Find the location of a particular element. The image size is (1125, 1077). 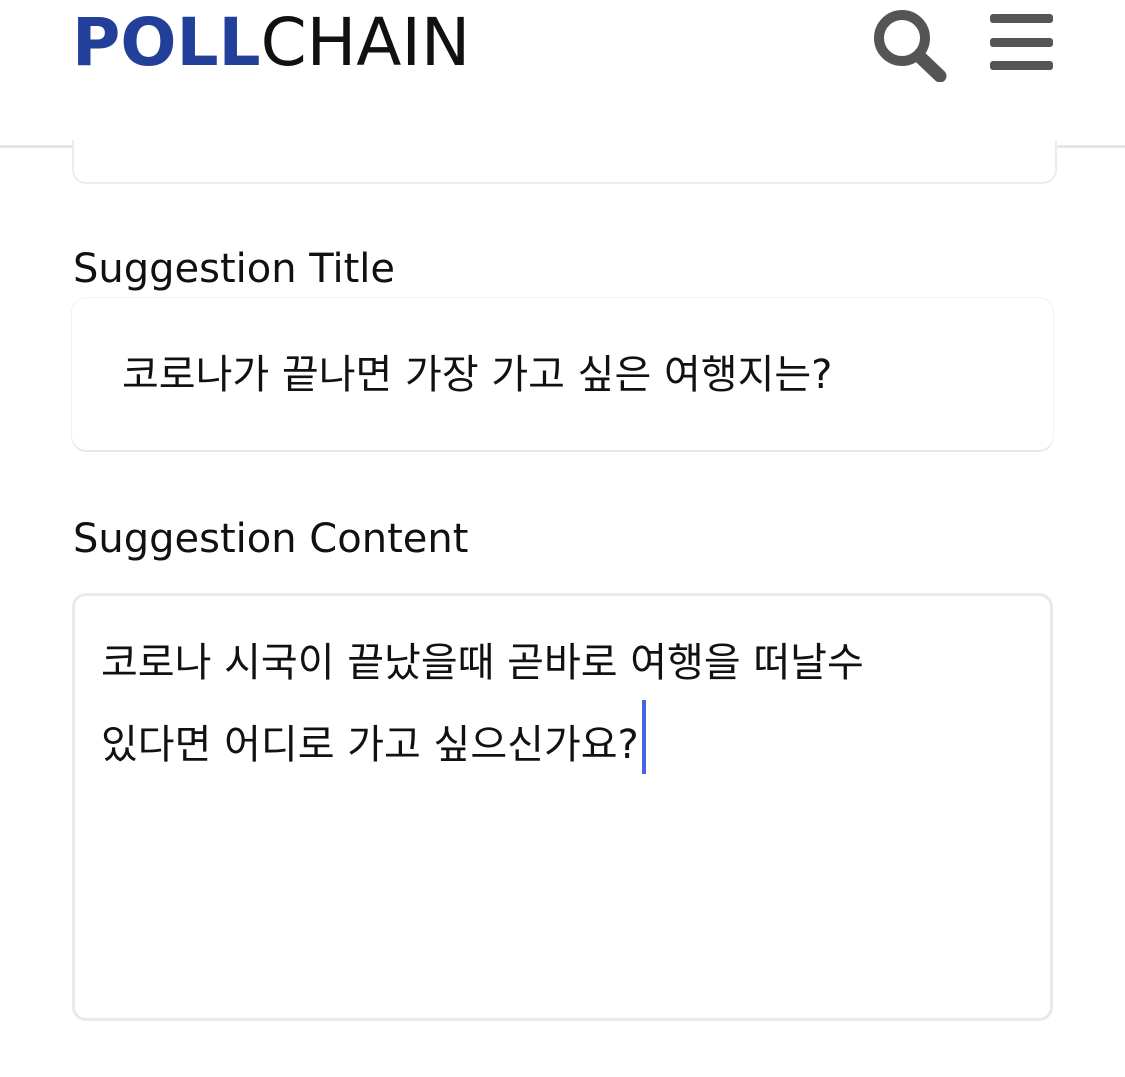

search-button is located at coordinates (909, 41).